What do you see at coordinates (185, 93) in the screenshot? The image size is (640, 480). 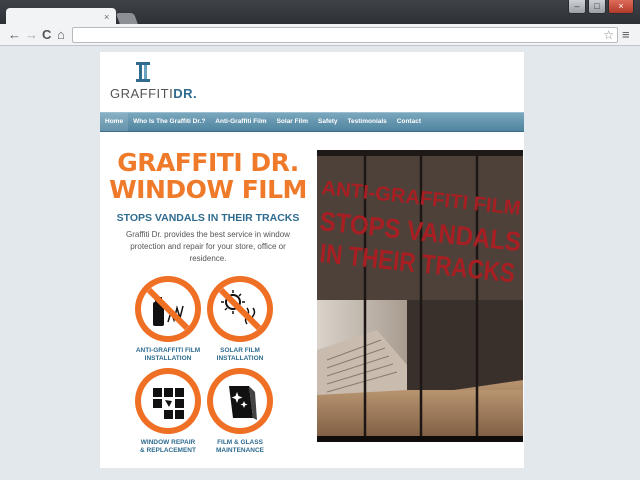 I see `logo-suffix: DR.` at bounding box center [185, 93].